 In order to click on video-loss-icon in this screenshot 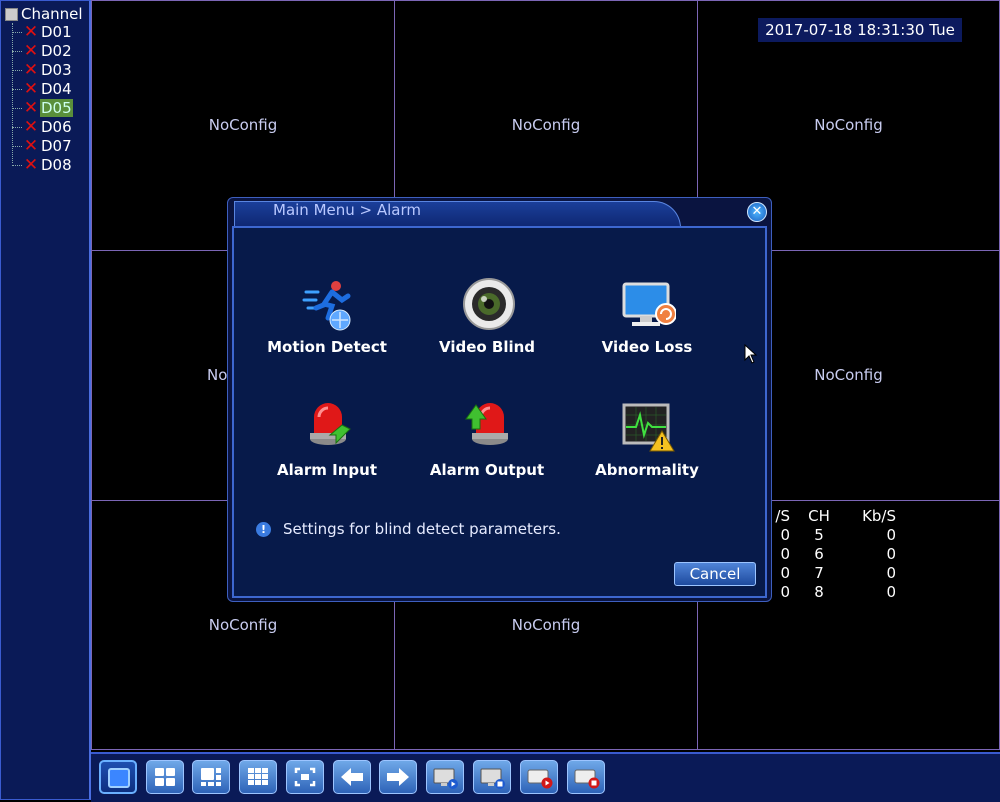, I will do `click(649, 304)`.